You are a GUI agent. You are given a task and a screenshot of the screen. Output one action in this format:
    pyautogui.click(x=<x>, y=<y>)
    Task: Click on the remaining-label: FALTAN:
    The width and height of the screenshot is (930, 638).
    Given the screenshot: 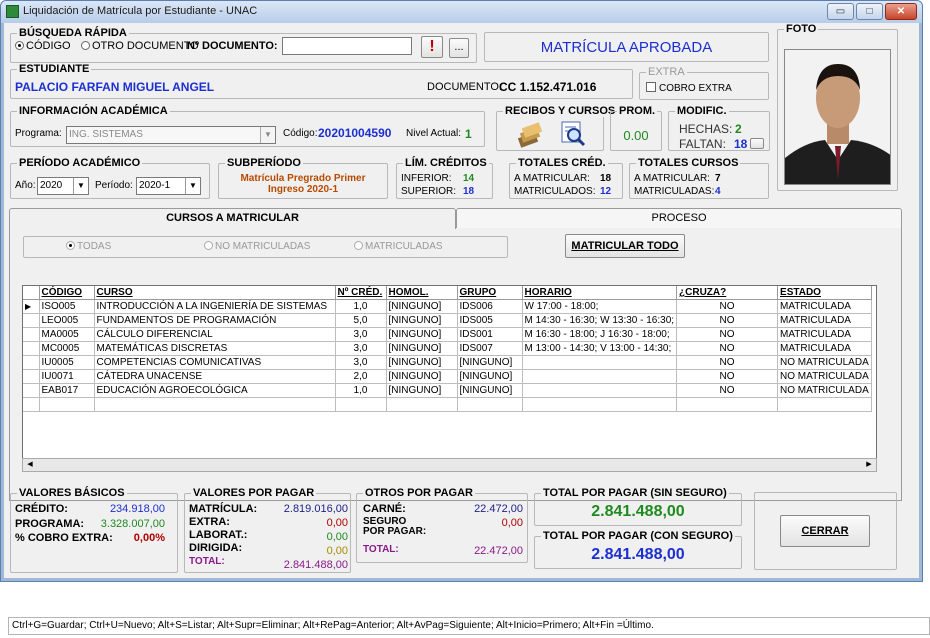 What is the action you would take?
    pyautogui.click(x=702, y=144)
    